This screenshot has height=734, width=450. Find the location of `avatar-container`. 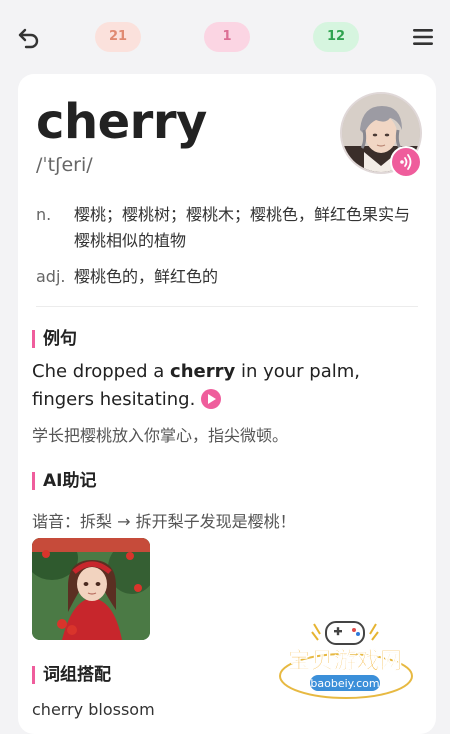

avatar-container is located at coordinates (381, 135).